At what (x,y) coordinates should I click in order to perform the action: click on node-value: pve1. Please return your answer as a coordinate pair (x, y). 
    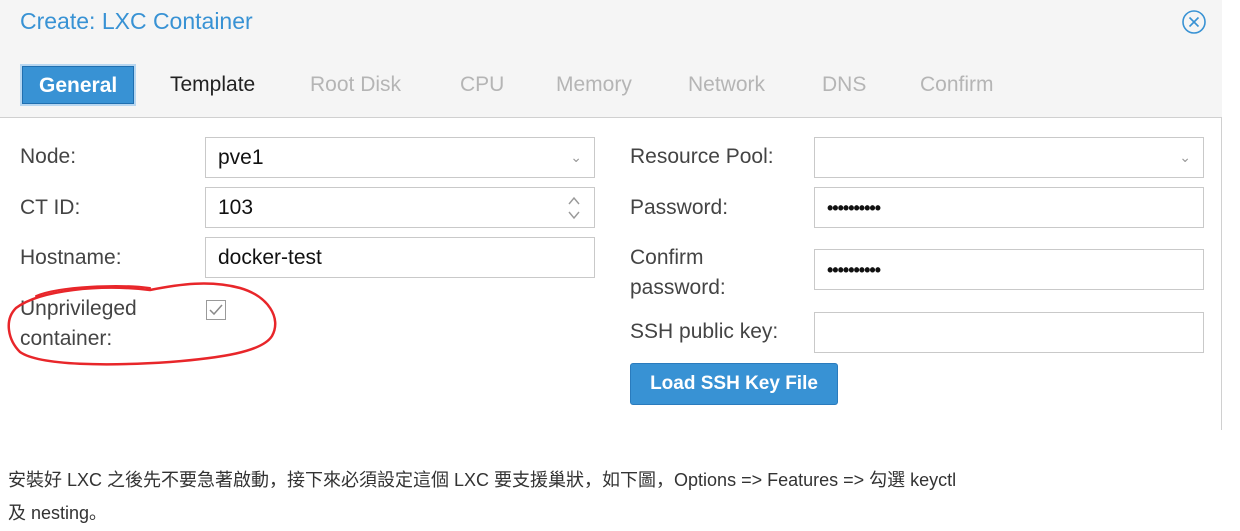
    Looking at the image, I should click on (241, 157).